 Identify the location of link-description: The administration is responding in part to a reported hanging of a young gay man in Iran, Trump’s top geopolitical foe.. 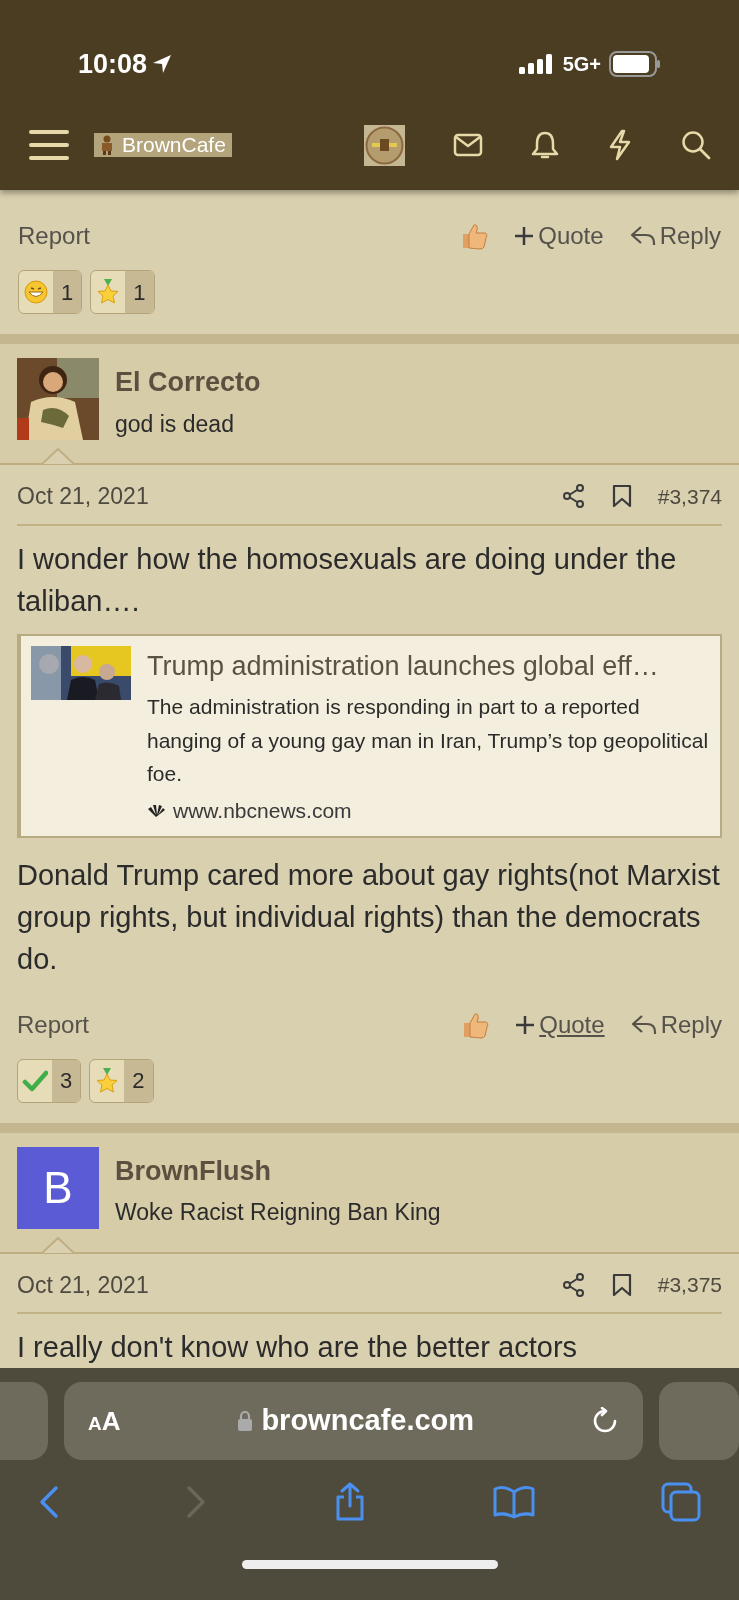
(428, 741).